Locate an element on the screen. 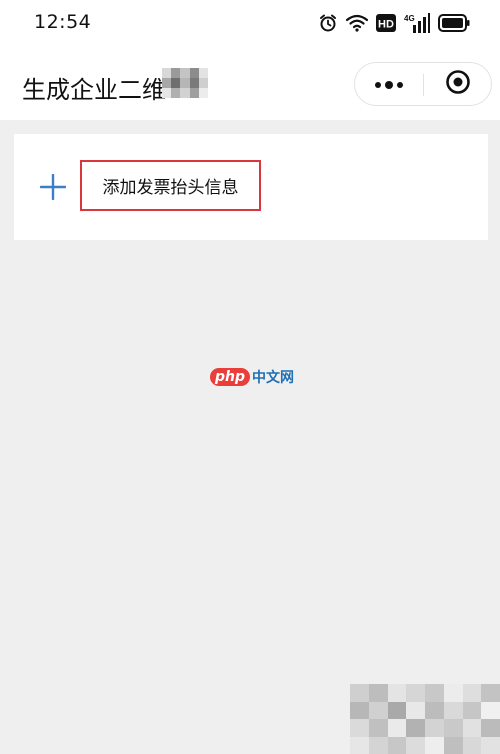 The image size is (500, 754). site-watermark: php 中文网 is located at coordinates (252, 377).